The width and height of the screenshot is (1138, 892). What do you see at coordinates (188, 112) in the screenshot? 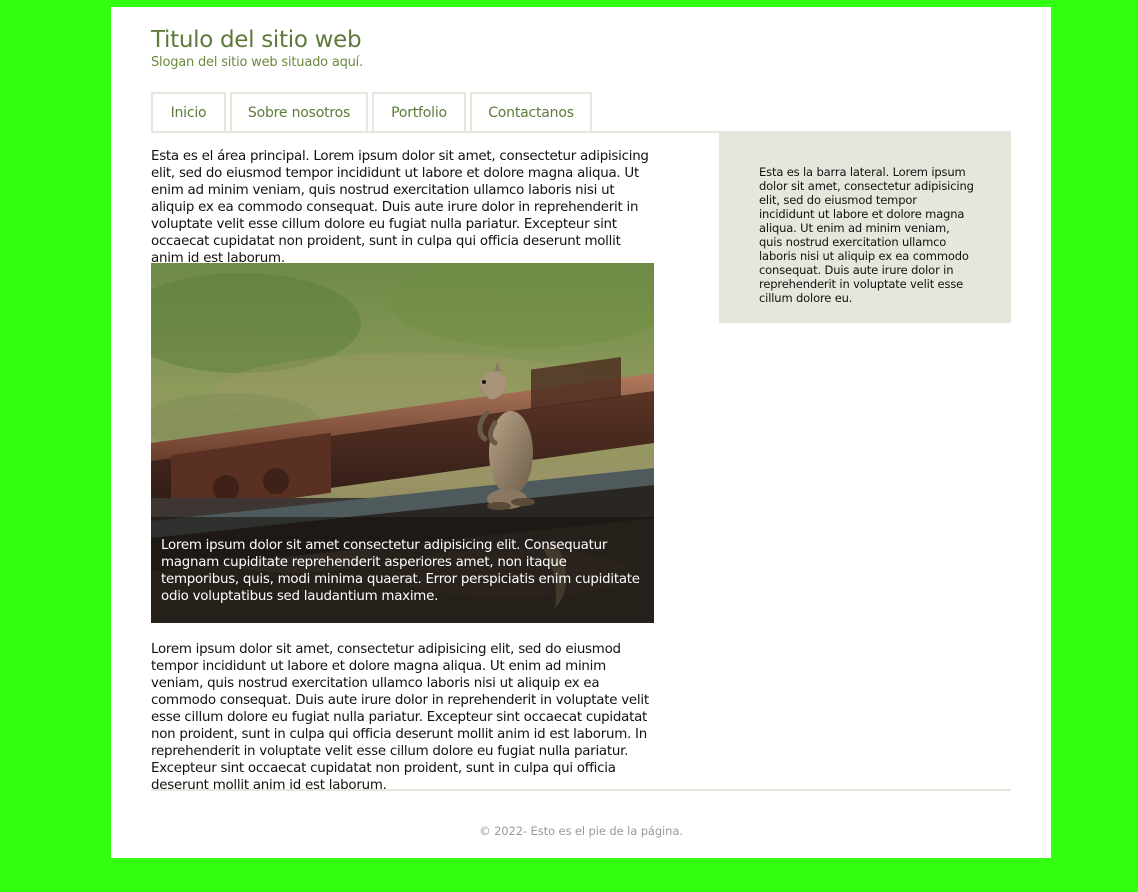
I see `nav-item-inicio: Inicio` at bounding box center [188, 112].